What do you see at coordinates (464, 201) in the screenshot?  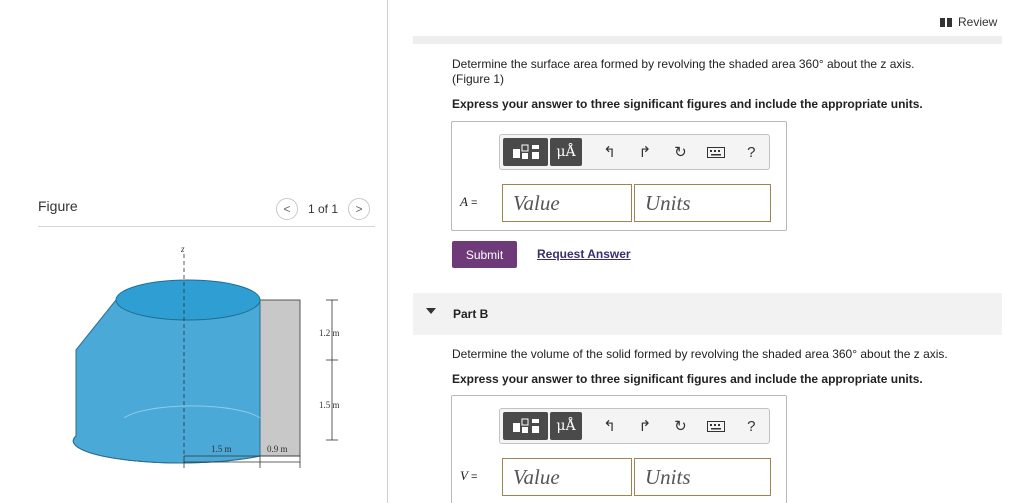 I see `variable-a: A` at bounding box center [464, 201].